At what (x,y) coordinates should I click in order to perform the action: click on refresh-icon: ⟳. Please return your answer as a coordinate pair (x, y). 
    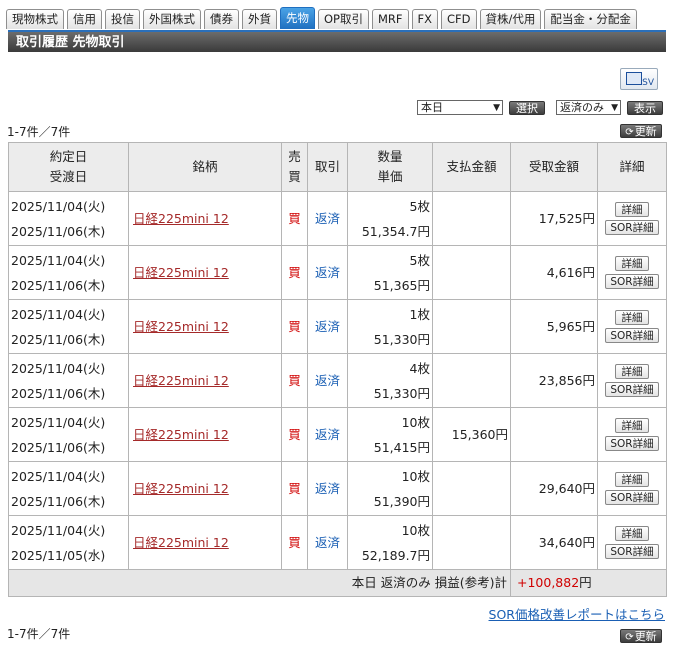
    Looking at the image, I should click on (629, 637).